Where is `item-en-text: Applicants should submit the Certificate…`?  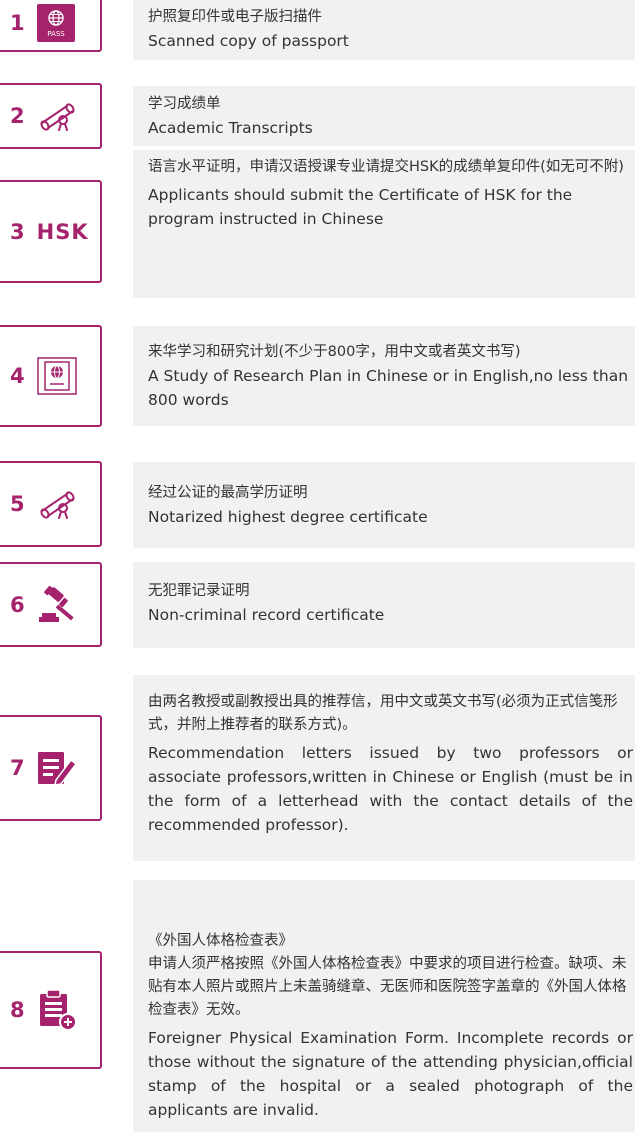
item-en-text: Applicants should submit the Certificate… is located at coordinates (360, 207).